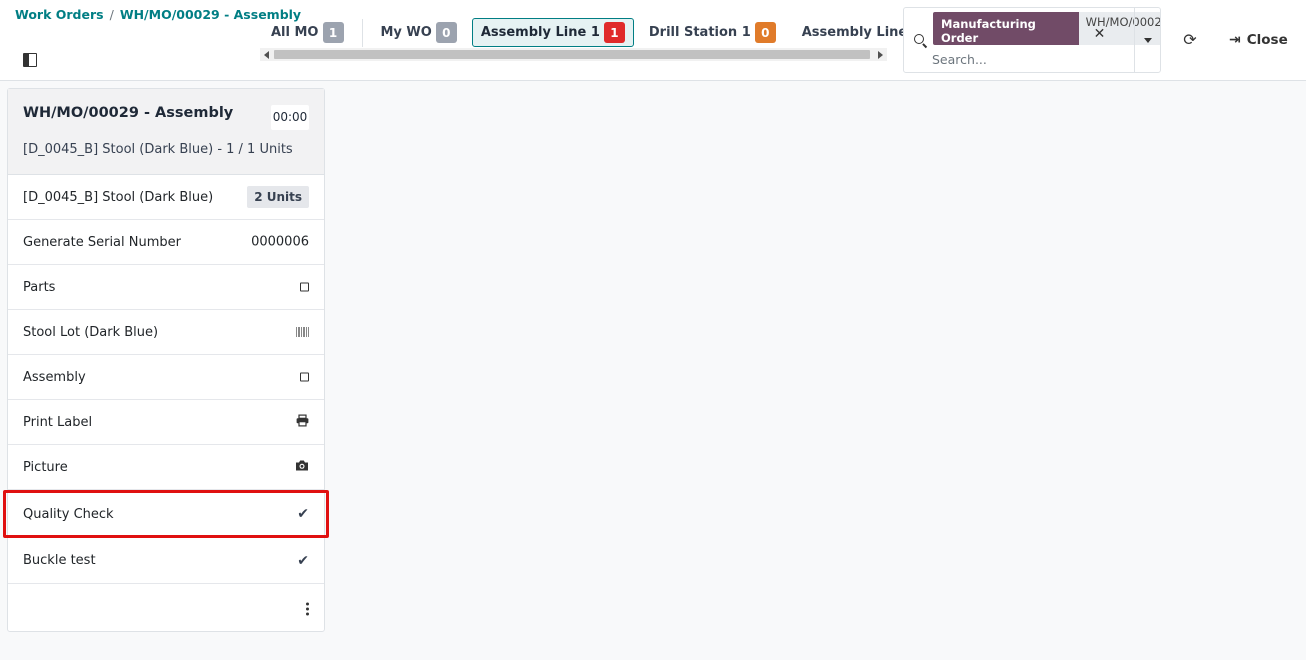 The width and height of the screenshot is (1306, 660). Describe the element at coordinates (302, 422) in the screenshot. I see `print-icon` at that location.